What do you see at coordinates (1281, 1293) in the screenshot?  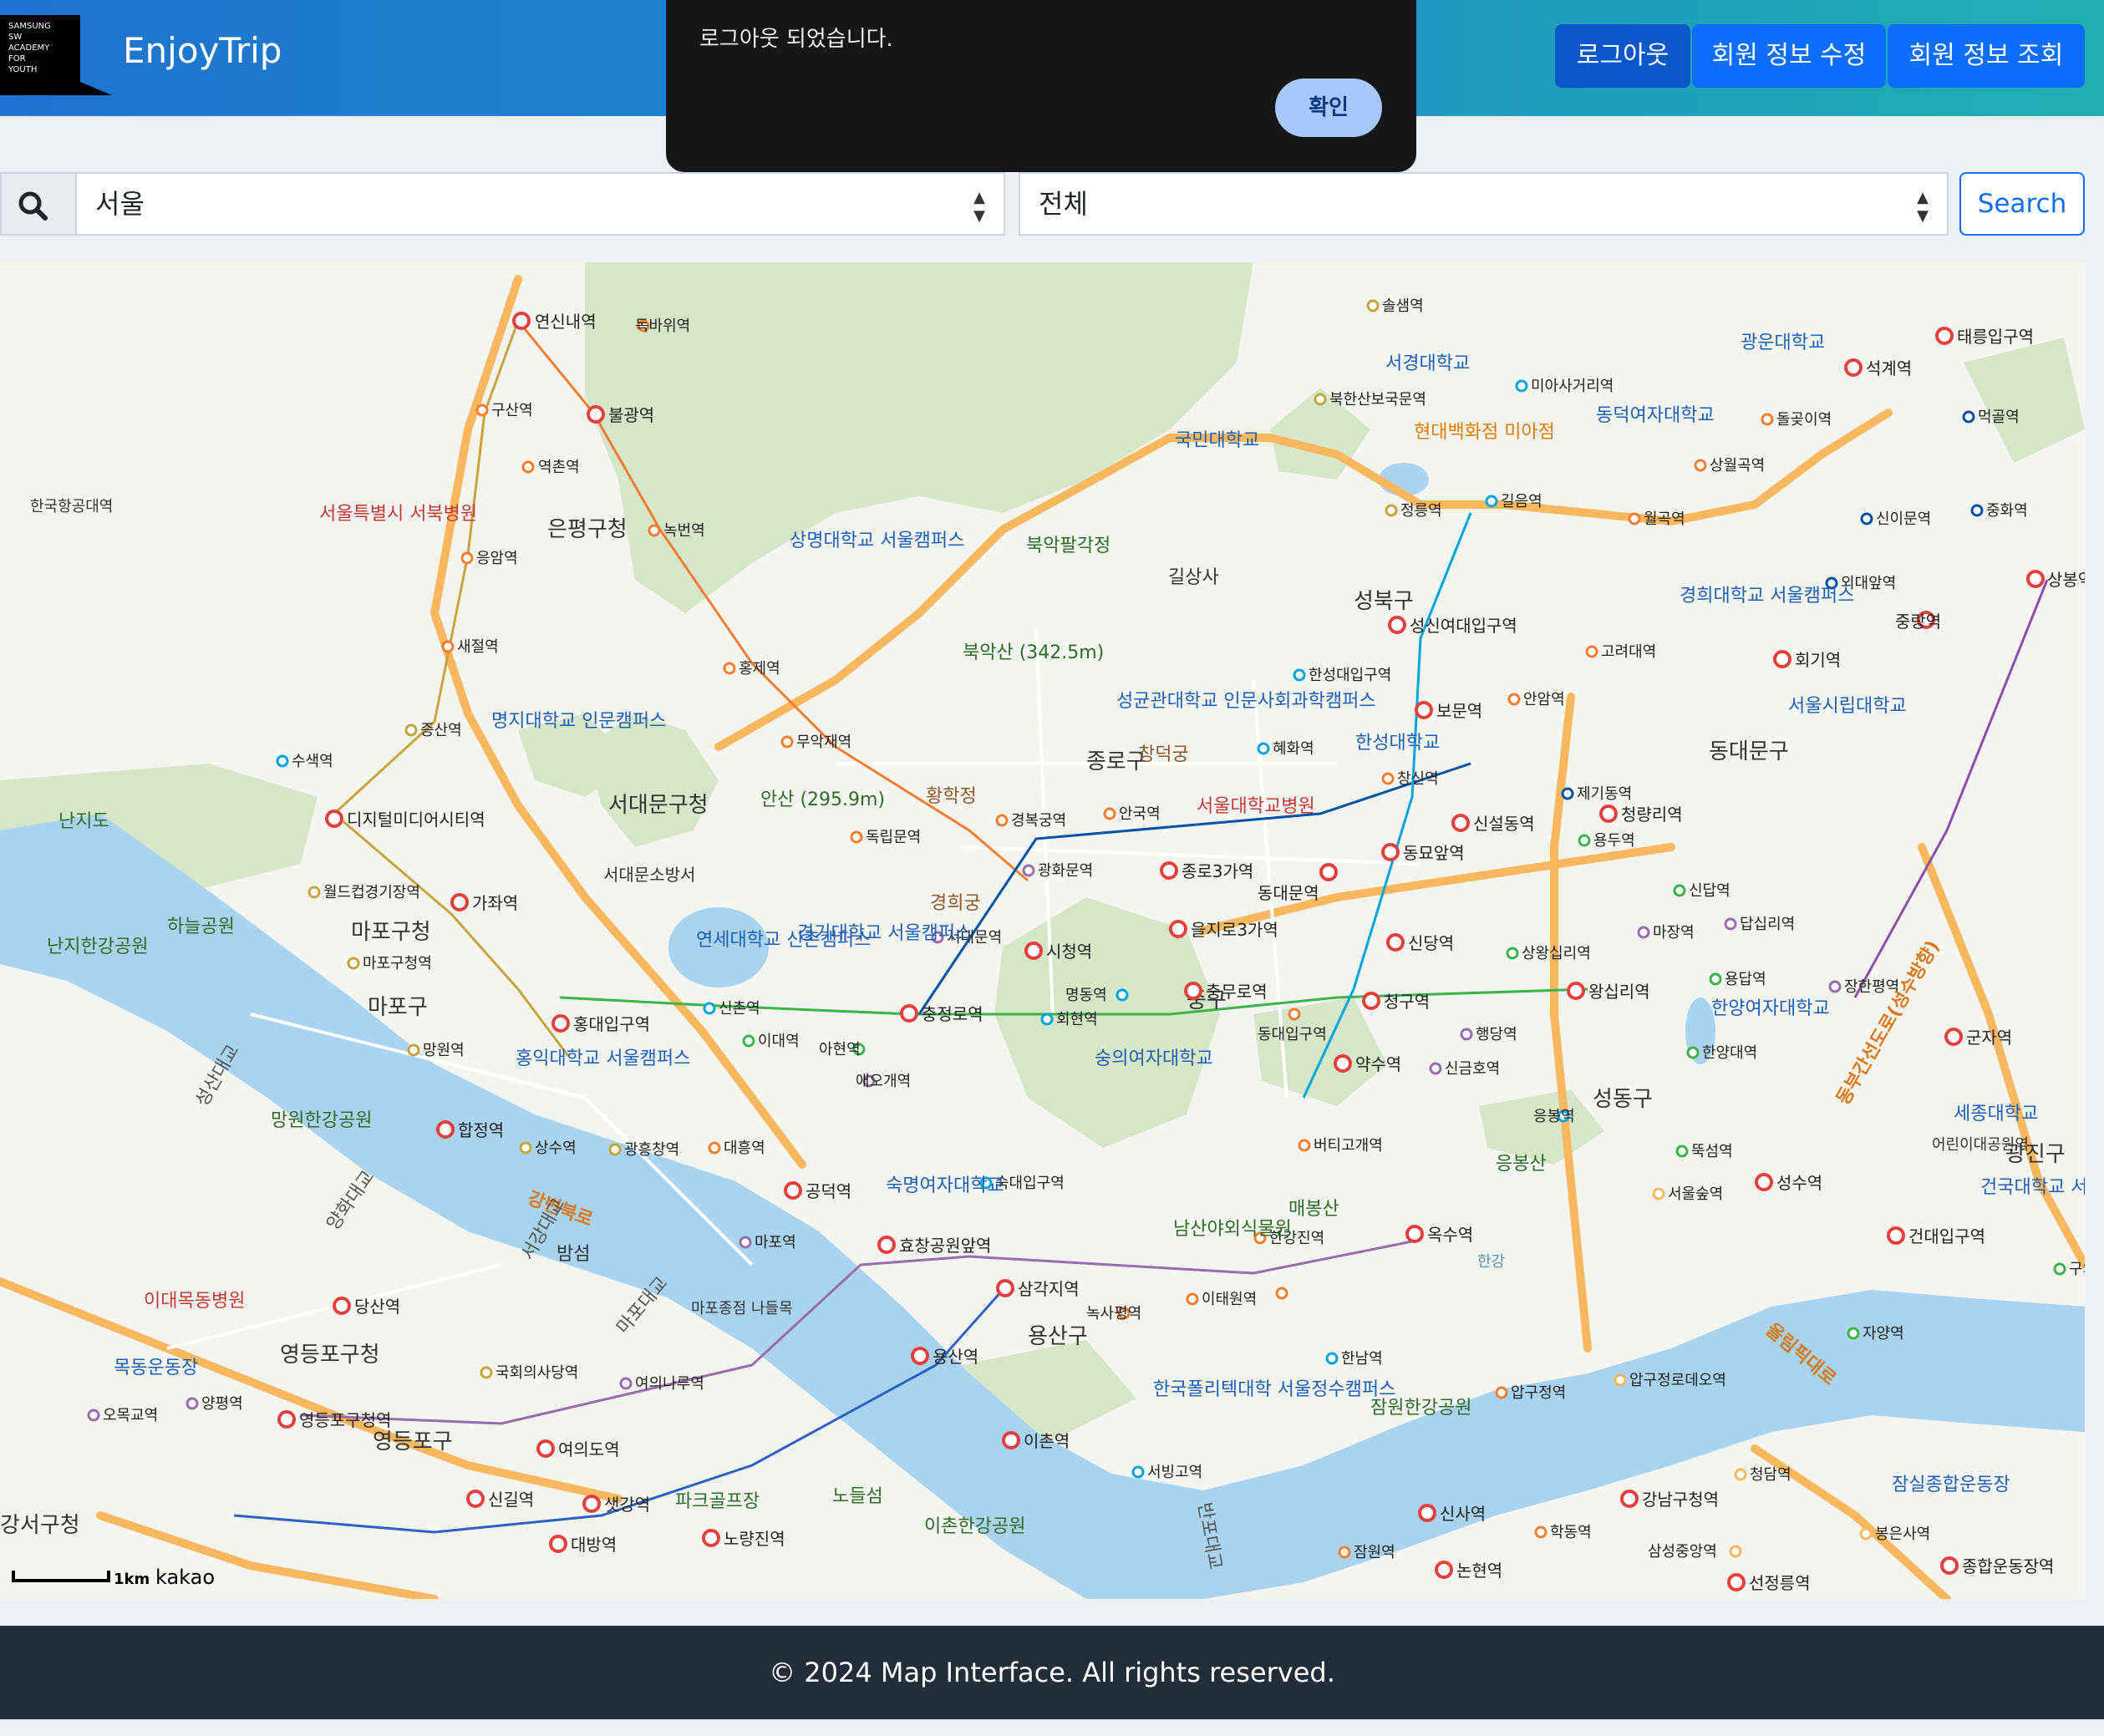 I see `station-marker` at bounding box center [1281, 1293].